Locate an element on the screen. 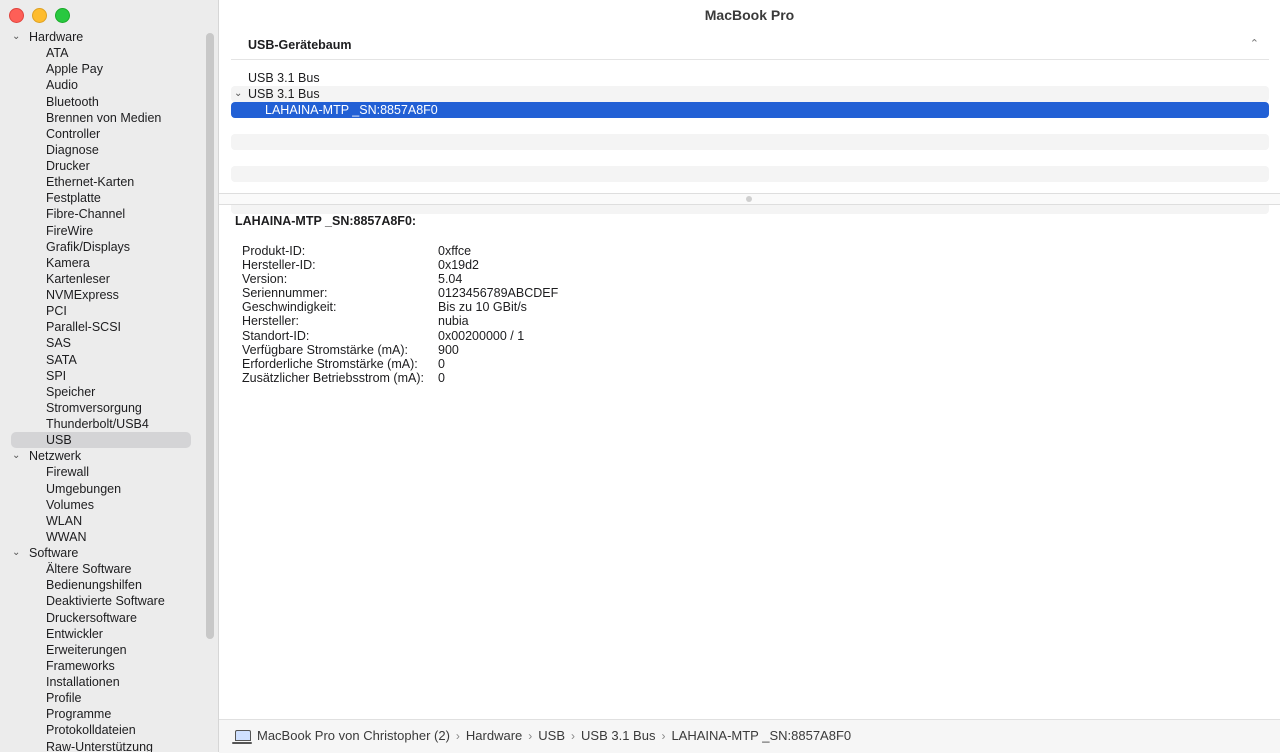  chevron-up-icon: ⌃ is located at coordinates (1254, 43).